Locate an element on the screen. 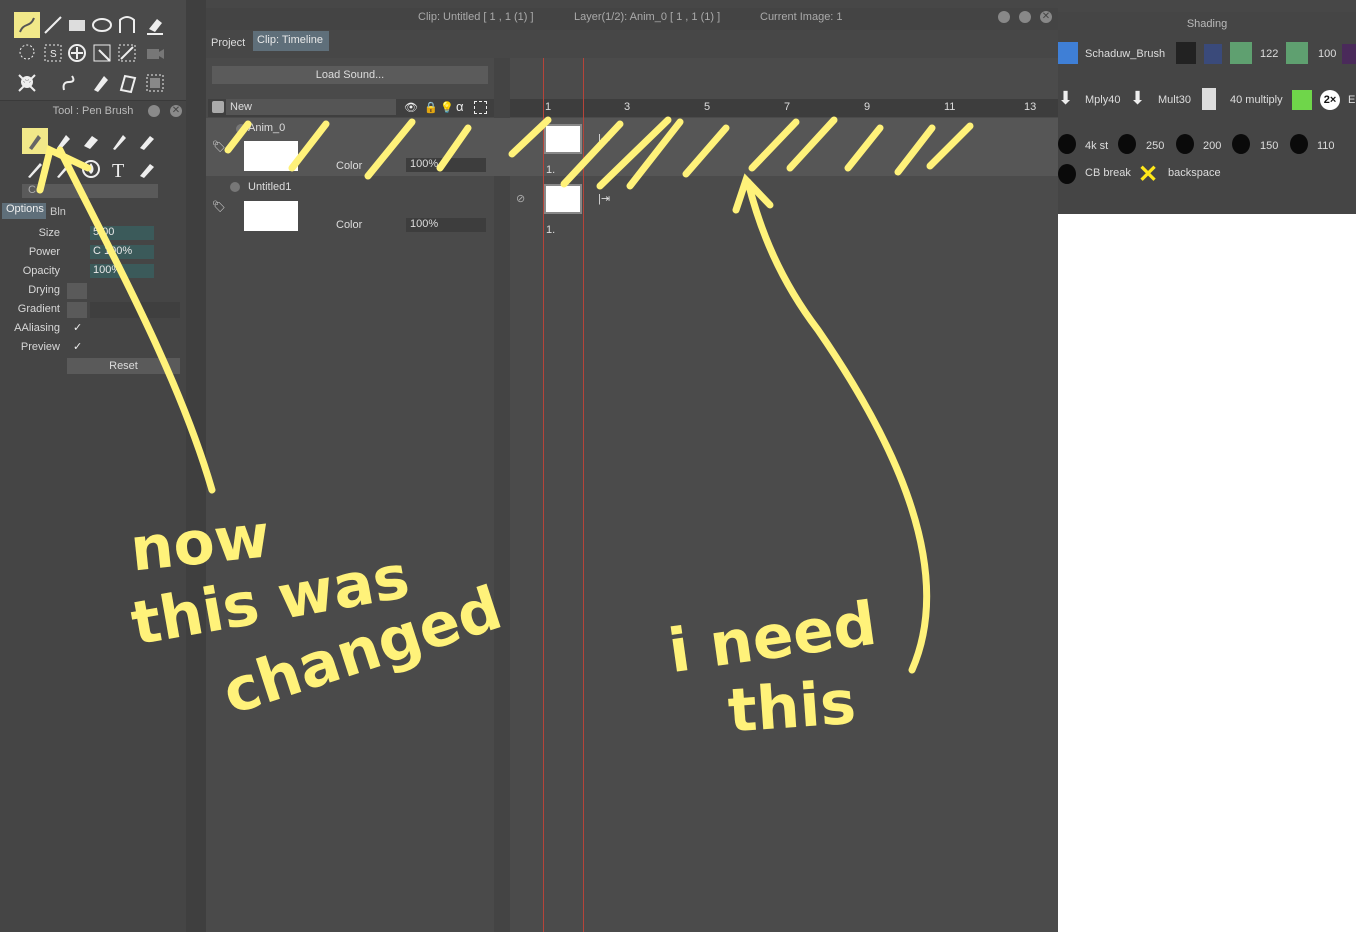  right-annotation: i need this is located at coordinates (791, 668).